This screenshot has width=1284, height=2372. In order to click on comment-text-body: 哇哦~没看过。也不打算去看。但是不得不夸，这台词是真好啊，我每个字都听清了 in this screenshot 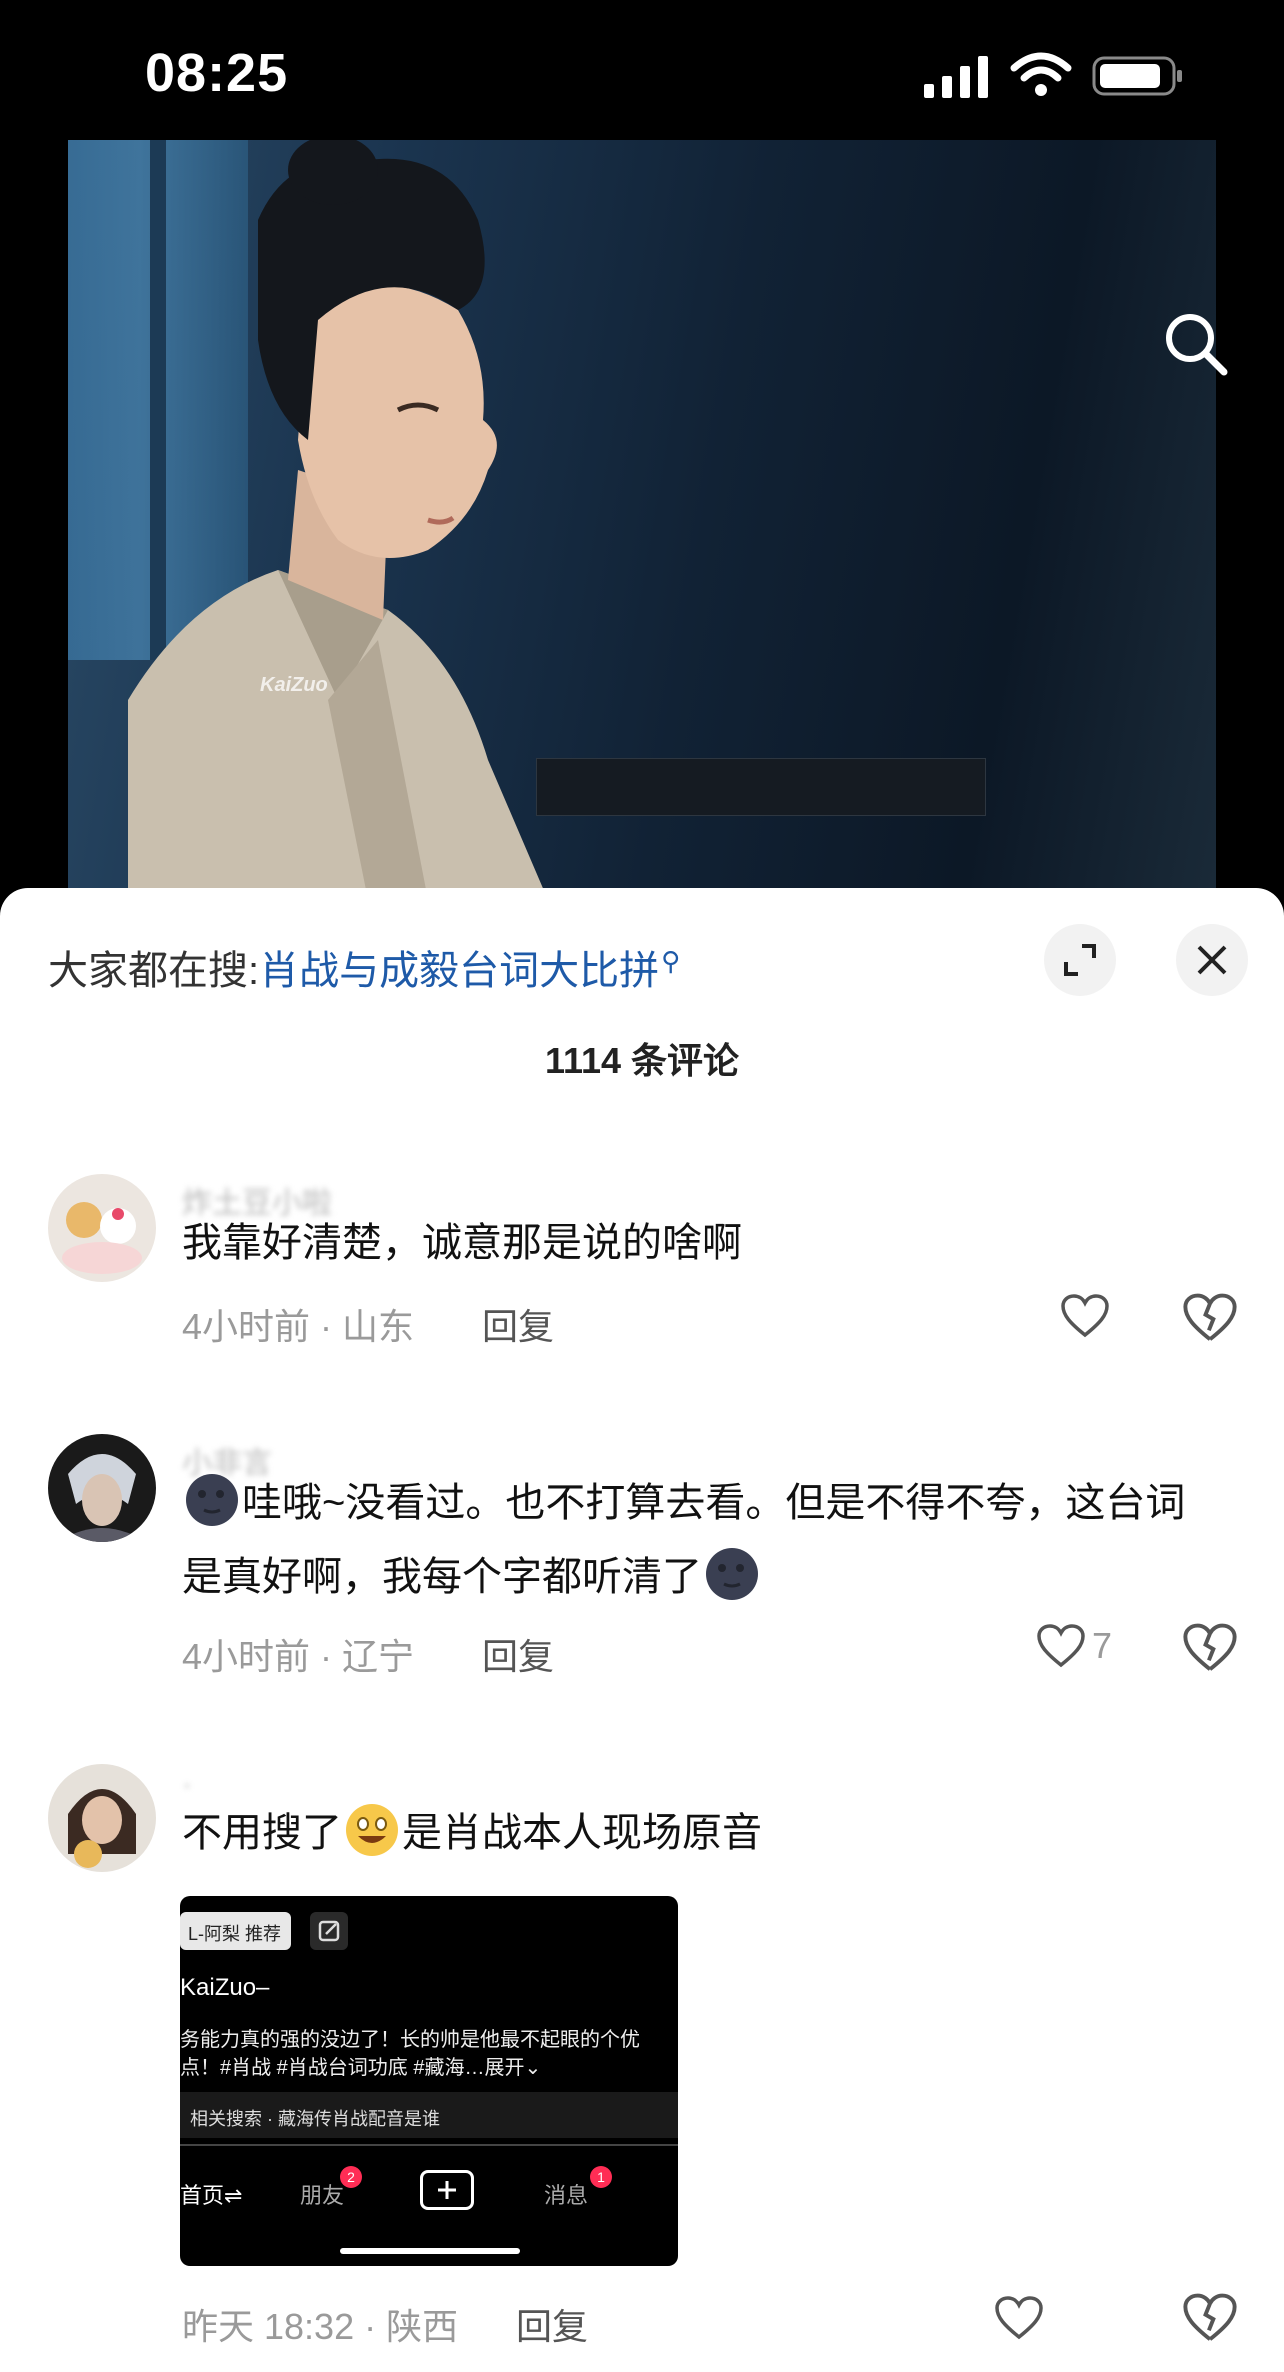, I will do `click(684, 1540)`.